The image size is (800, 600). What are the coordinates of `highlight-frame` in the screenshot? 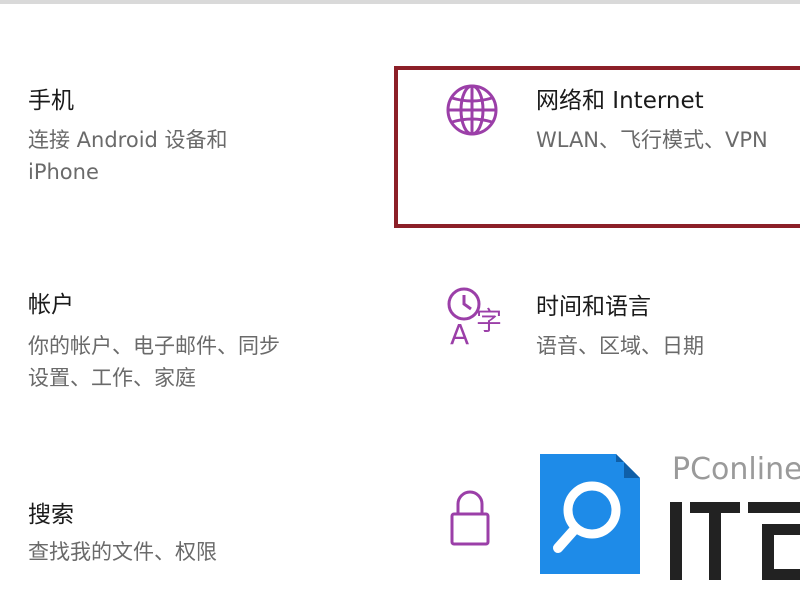 It's located at (597, 147).